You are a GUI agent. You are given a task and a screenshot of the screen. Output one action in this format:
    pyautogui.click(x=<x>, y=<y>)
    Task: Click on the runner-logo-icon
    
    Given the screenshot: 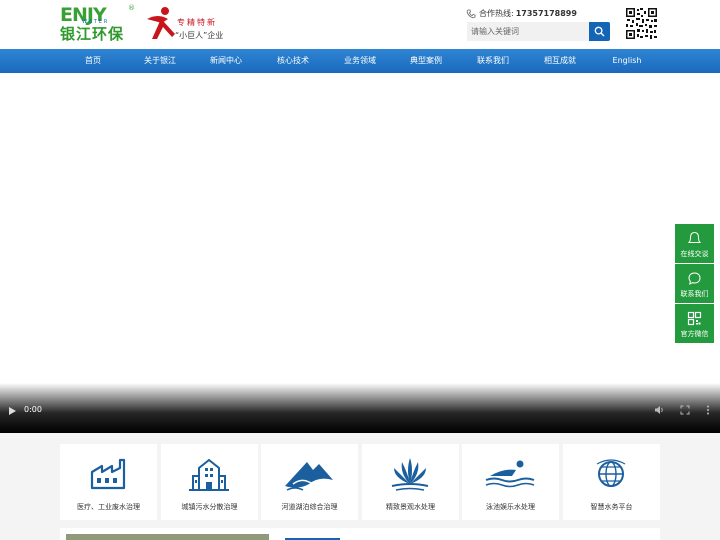 What is the action you would take?
    pyautogui.click(x=161, y=23)
    